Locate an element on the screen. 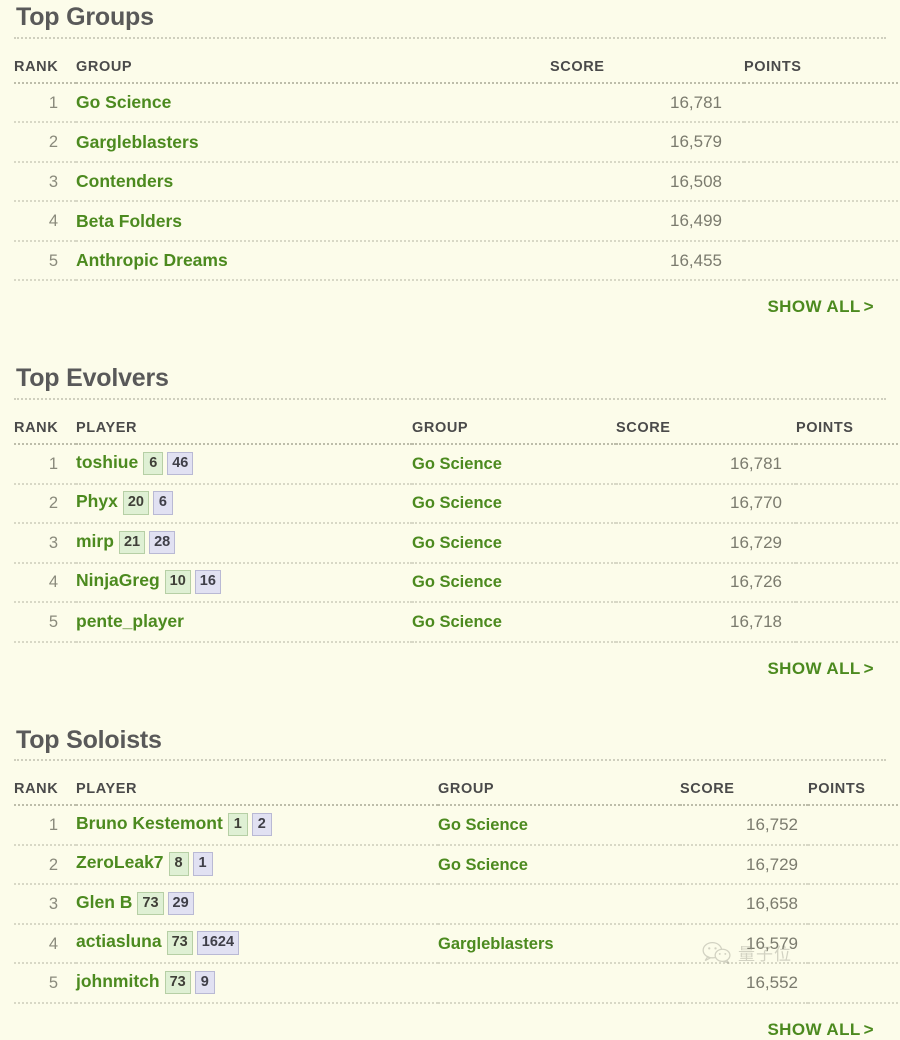 The height and width of the screenshot is (1040, 900). score-cell: 16,729 is located at coordinates (706, 543).